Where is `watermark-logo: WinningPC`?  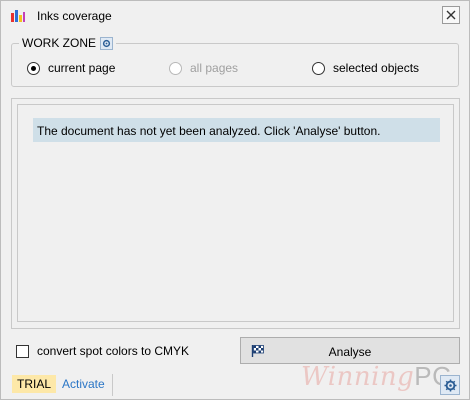
watermark-logo: WinningPC is located at coordinates (376, 376).